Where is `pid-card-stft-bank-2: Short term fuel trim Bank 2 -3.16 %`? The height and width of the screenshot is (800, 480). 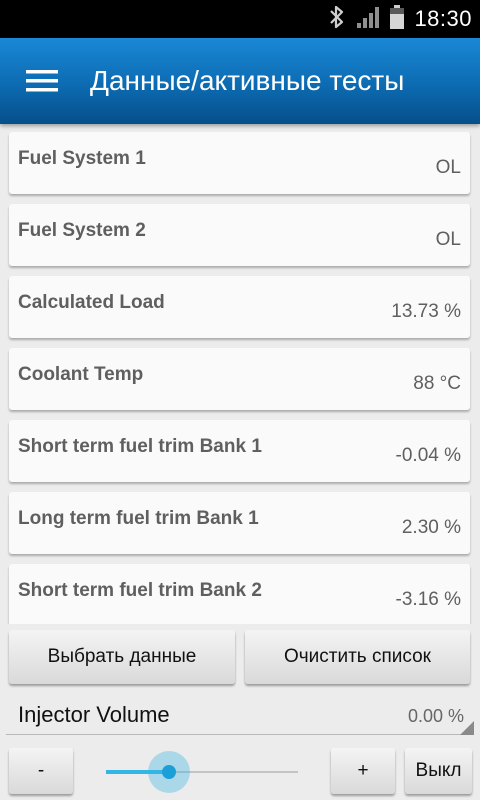
pid-card-stft-bank-2: Short term fuel trim Bank 2 -3.16 % is located at coordinates (239, 594).